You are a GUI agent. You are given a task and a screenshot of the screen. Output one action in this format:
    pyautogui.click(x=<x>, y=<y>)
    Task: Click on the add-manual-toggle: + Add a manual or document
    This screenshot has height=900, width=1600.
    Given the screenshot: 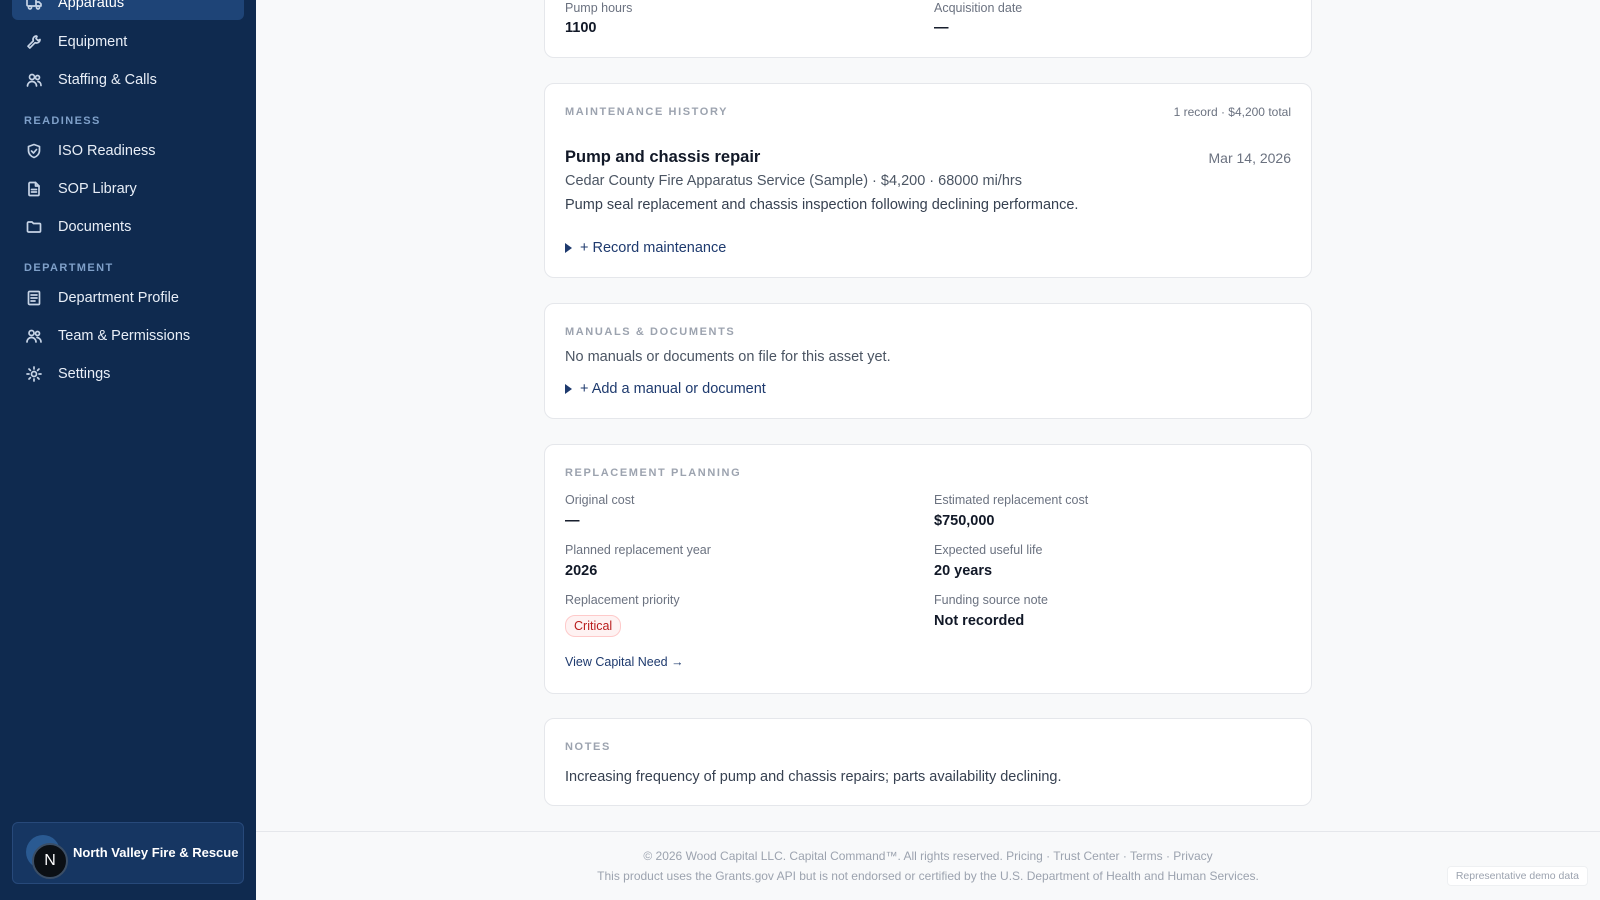 What is the action you would take?
    pyautogui.click(x=665, y=389)
    